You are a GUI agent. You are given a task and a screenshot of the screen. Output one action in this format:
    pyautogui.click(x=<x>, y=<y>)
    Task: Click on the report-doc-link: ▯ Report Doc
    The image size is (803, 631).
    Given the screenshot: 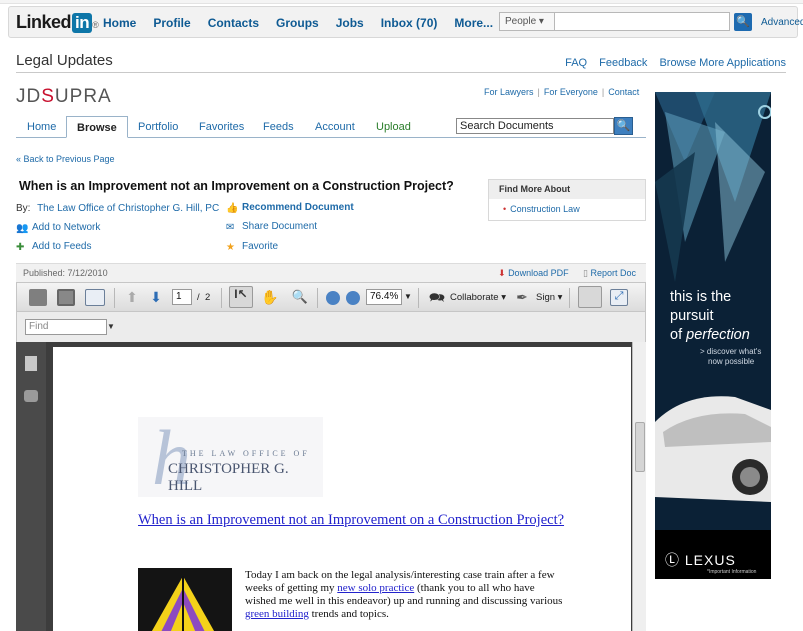 What is the action you would take?
    pyautogui.click(x=609, y=273)
    